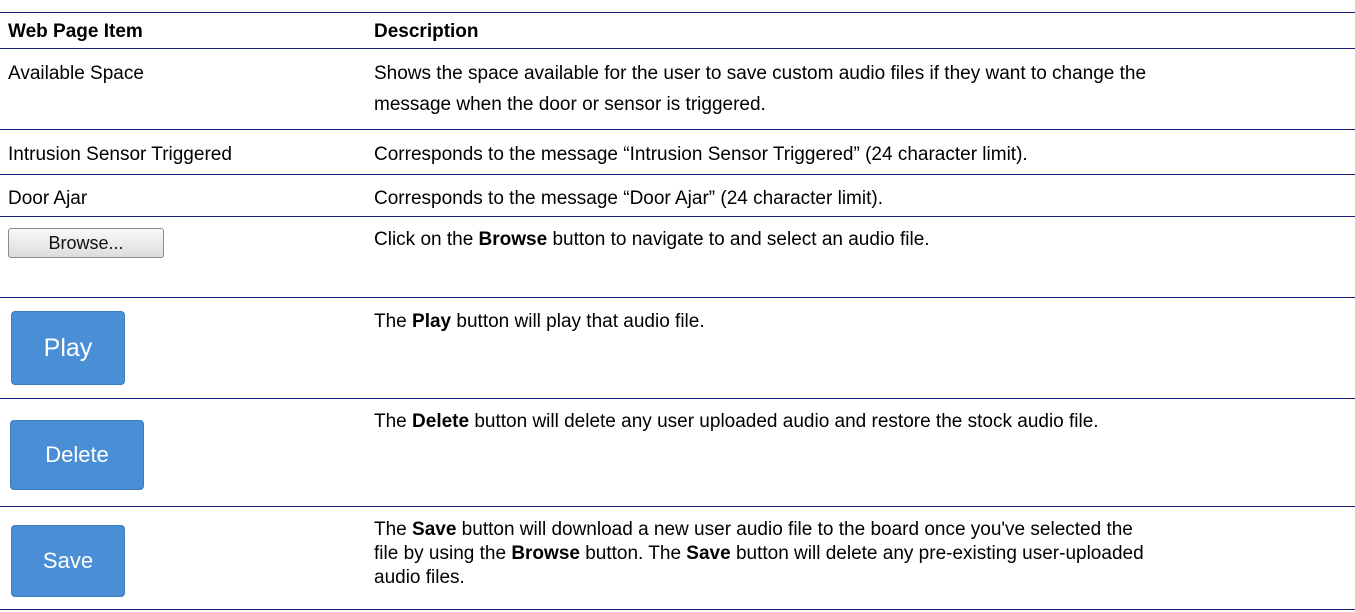 The height and width of the screenshot is (612, 1355). I want to click on description-text: button will play that audio file., so click(578, 321).